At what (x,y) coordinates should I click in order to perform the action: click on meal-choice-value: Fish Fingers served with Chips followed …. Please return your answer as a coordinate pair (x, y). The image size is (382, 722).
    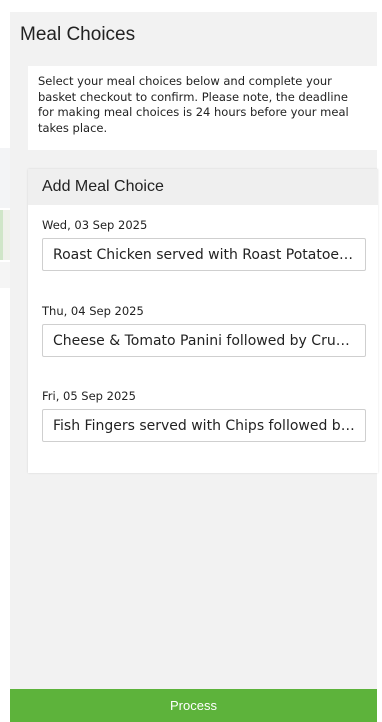
    Looking at the image, I should click on (204, 425).